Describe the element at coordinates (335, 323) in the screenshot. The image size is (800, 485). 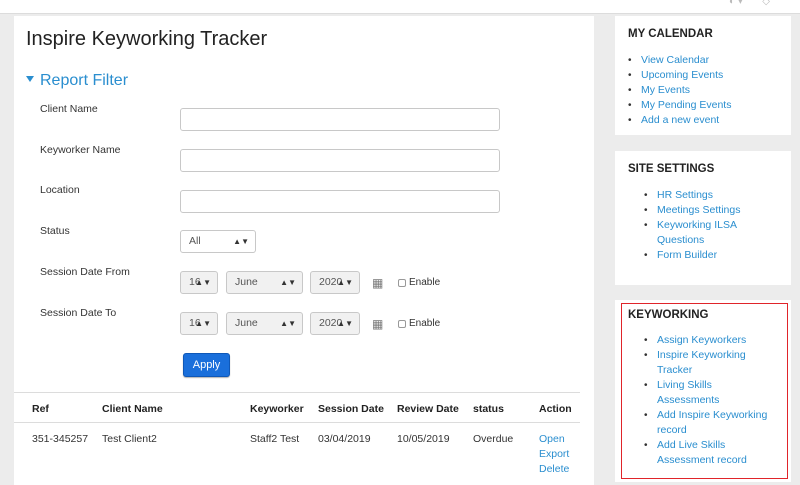
I see `to-year-select: 2020 ▲▼` at that location.